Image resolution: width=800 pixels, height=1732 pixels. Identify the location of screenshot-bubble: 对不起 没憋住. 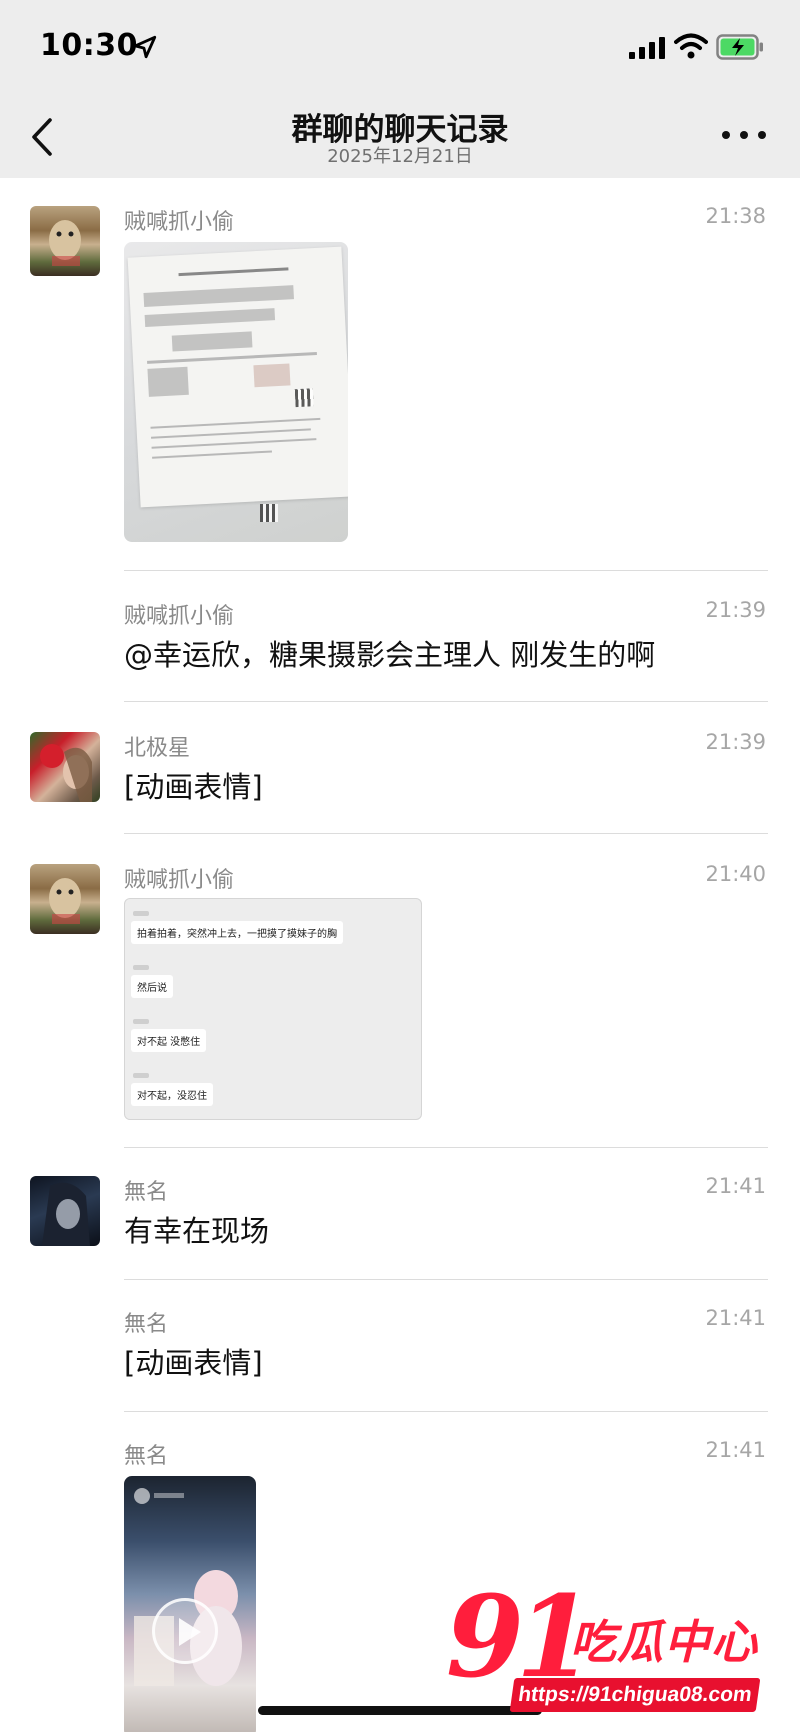
(169, 1040).